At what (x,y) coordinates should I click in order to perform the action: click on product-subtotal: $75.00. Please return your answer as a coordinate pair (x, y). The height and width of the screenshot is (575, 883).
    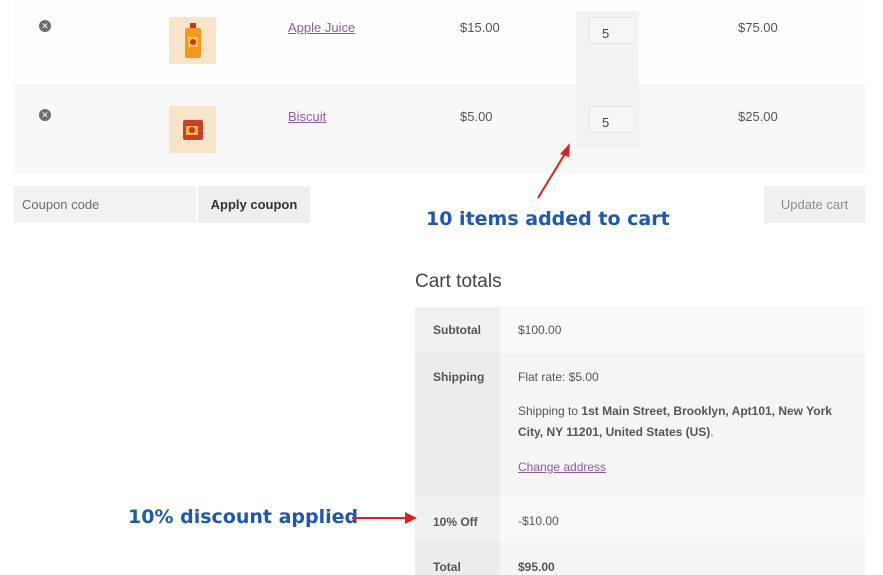
    Looking at the image, I should click on (758, 27).